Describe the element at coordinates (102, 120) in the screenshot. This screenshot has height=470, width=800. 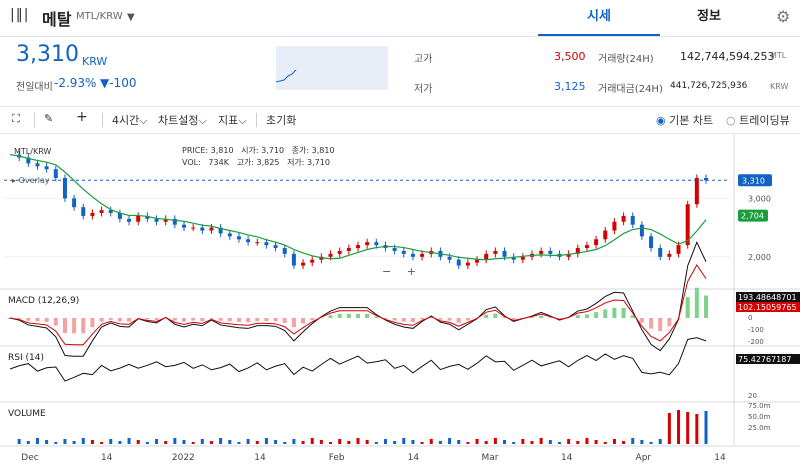
I see `divider` at that location.